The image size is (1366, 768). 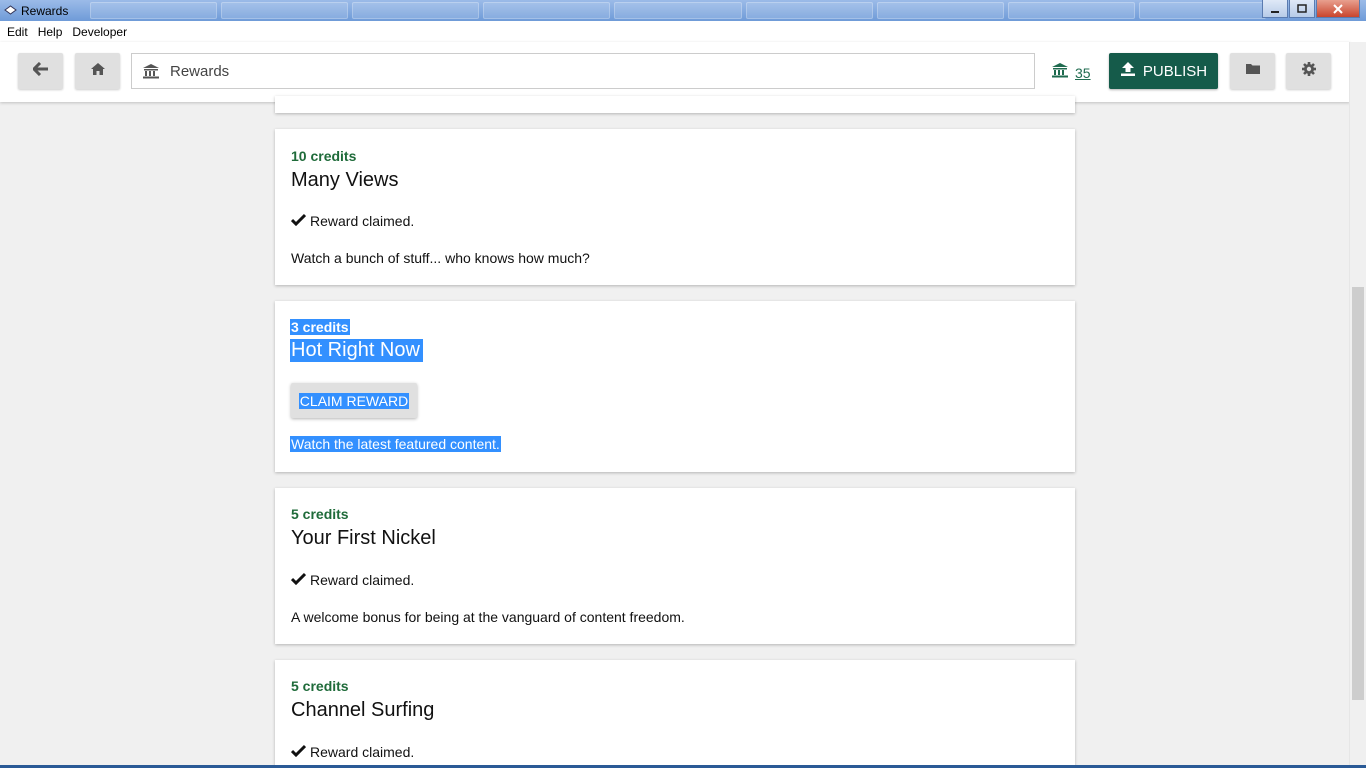 I want to click on arrow-left-icon, so click(x=40, y=71).